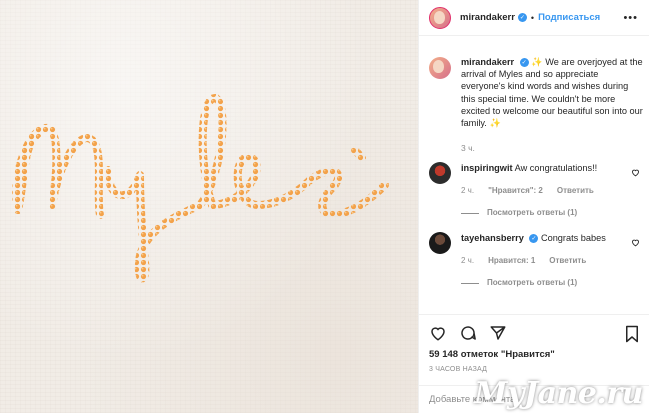  What do you see at coordinates (556, 168) in the screenshot?
I see `comment-text: Aw congratulations!!` at bounding box center [556, 168].